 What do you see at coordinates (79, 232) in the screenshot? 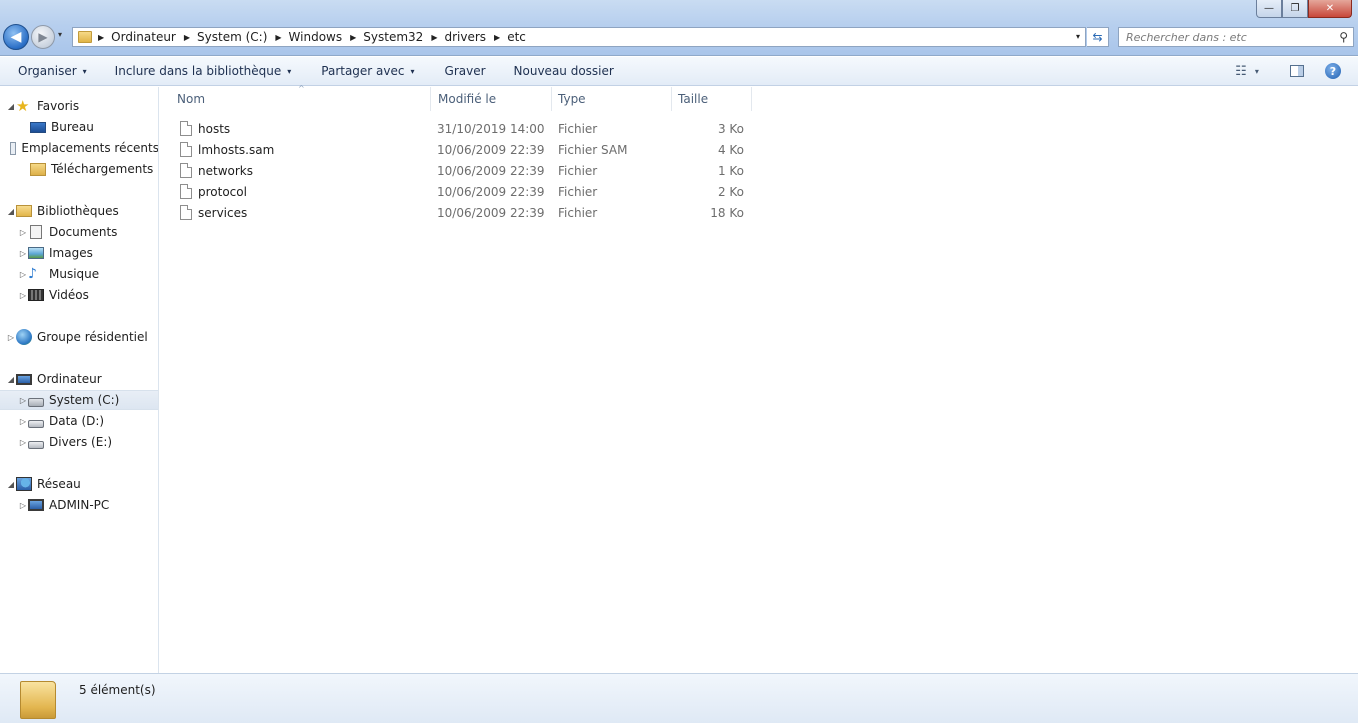
I see `sidebar-item-documents: ▷ Documents` at bounding box center [79, 232].